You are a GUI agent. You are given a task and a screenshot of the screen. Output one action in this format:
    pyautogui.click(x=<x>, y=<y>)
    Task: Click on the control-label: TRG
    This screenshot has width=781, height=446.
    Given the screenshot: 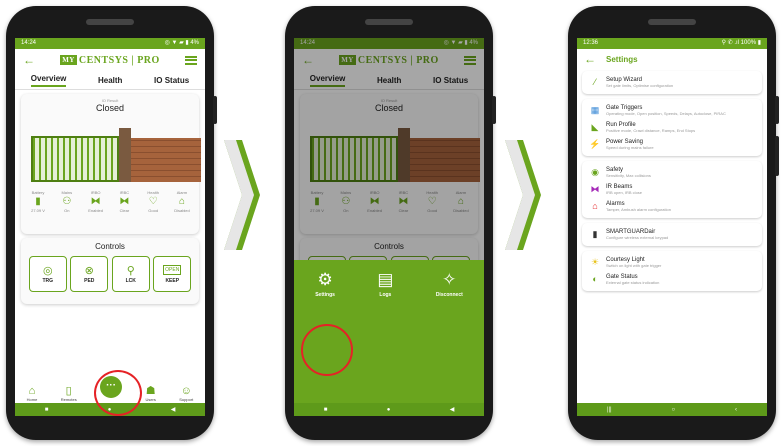 What is the action you would take?
    pyautogui.click(x=48, y=281)
    